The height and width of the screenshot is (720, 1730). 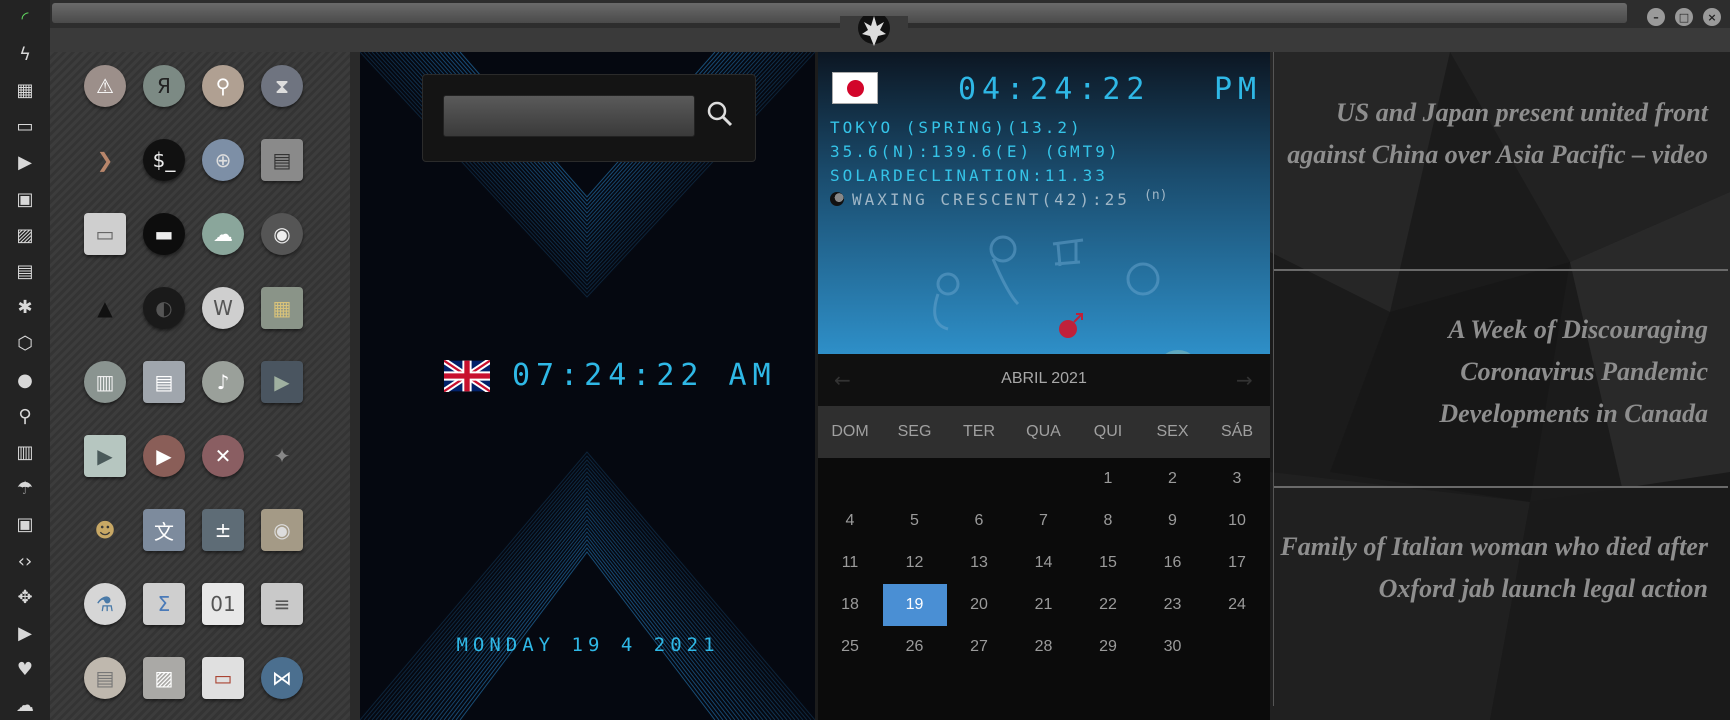 What do you see at coordinates (850, 521) in the screenshot?
I see `calendar-day: 4` at bounding box center [850, 521].